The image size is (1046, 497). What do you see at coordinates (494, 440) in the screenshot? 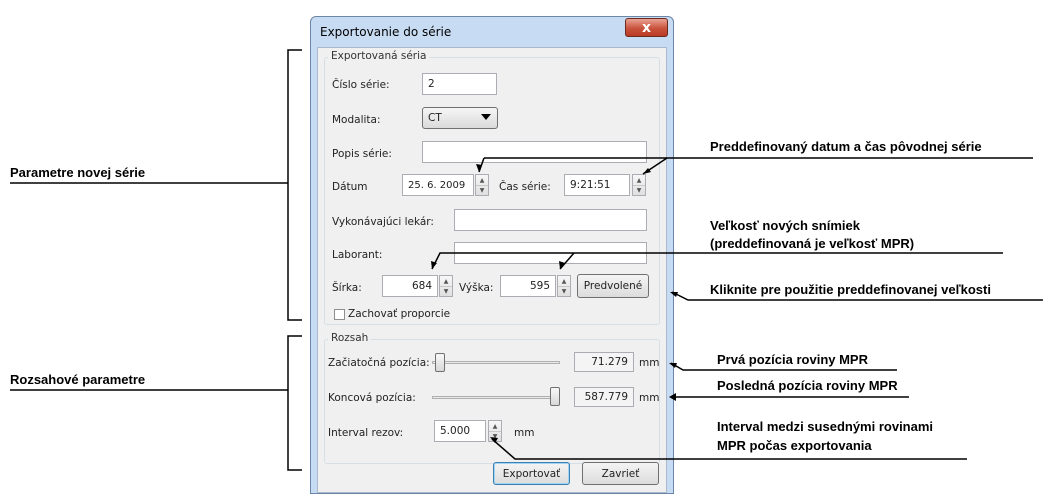
I see `arrowhead-interval` at bounding box center [494, 440].